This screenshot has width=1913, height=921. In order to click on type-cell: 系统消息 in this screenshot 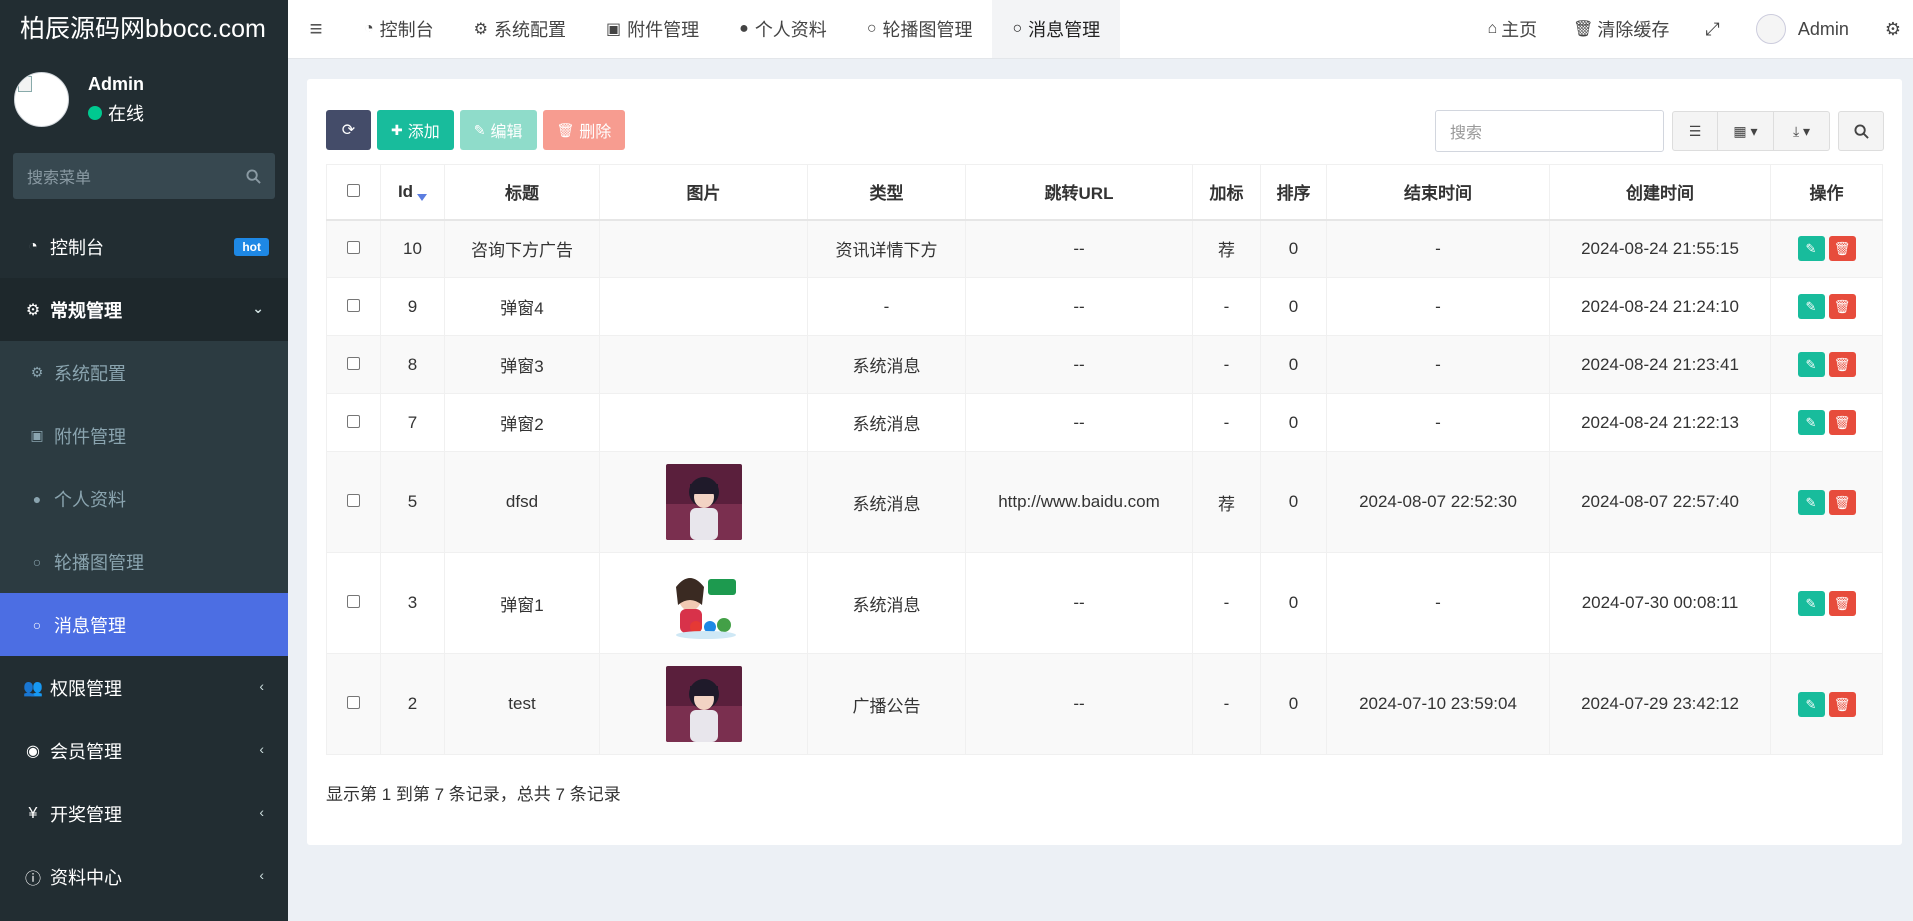, I will do `click(886, 364)`.